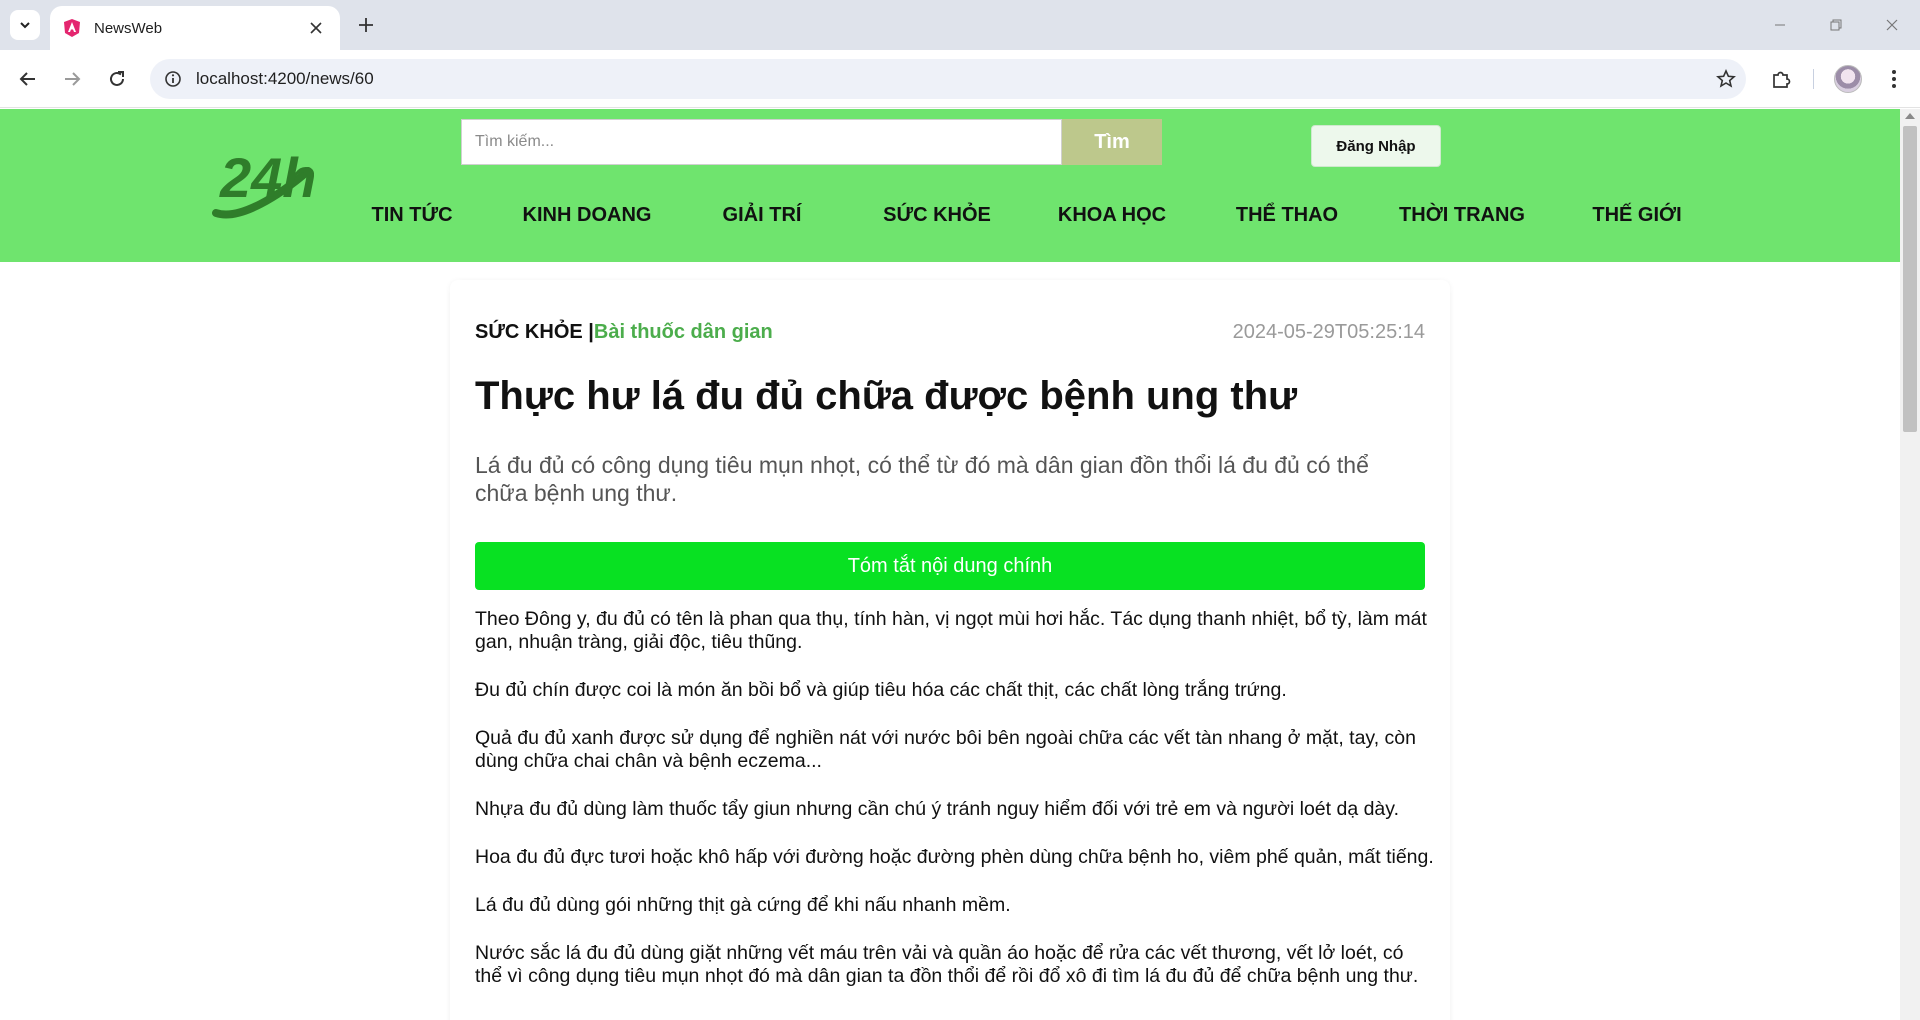 This screenshot has height=1020, width=1920. I want to click on tab-search-button, so click(25, 25).